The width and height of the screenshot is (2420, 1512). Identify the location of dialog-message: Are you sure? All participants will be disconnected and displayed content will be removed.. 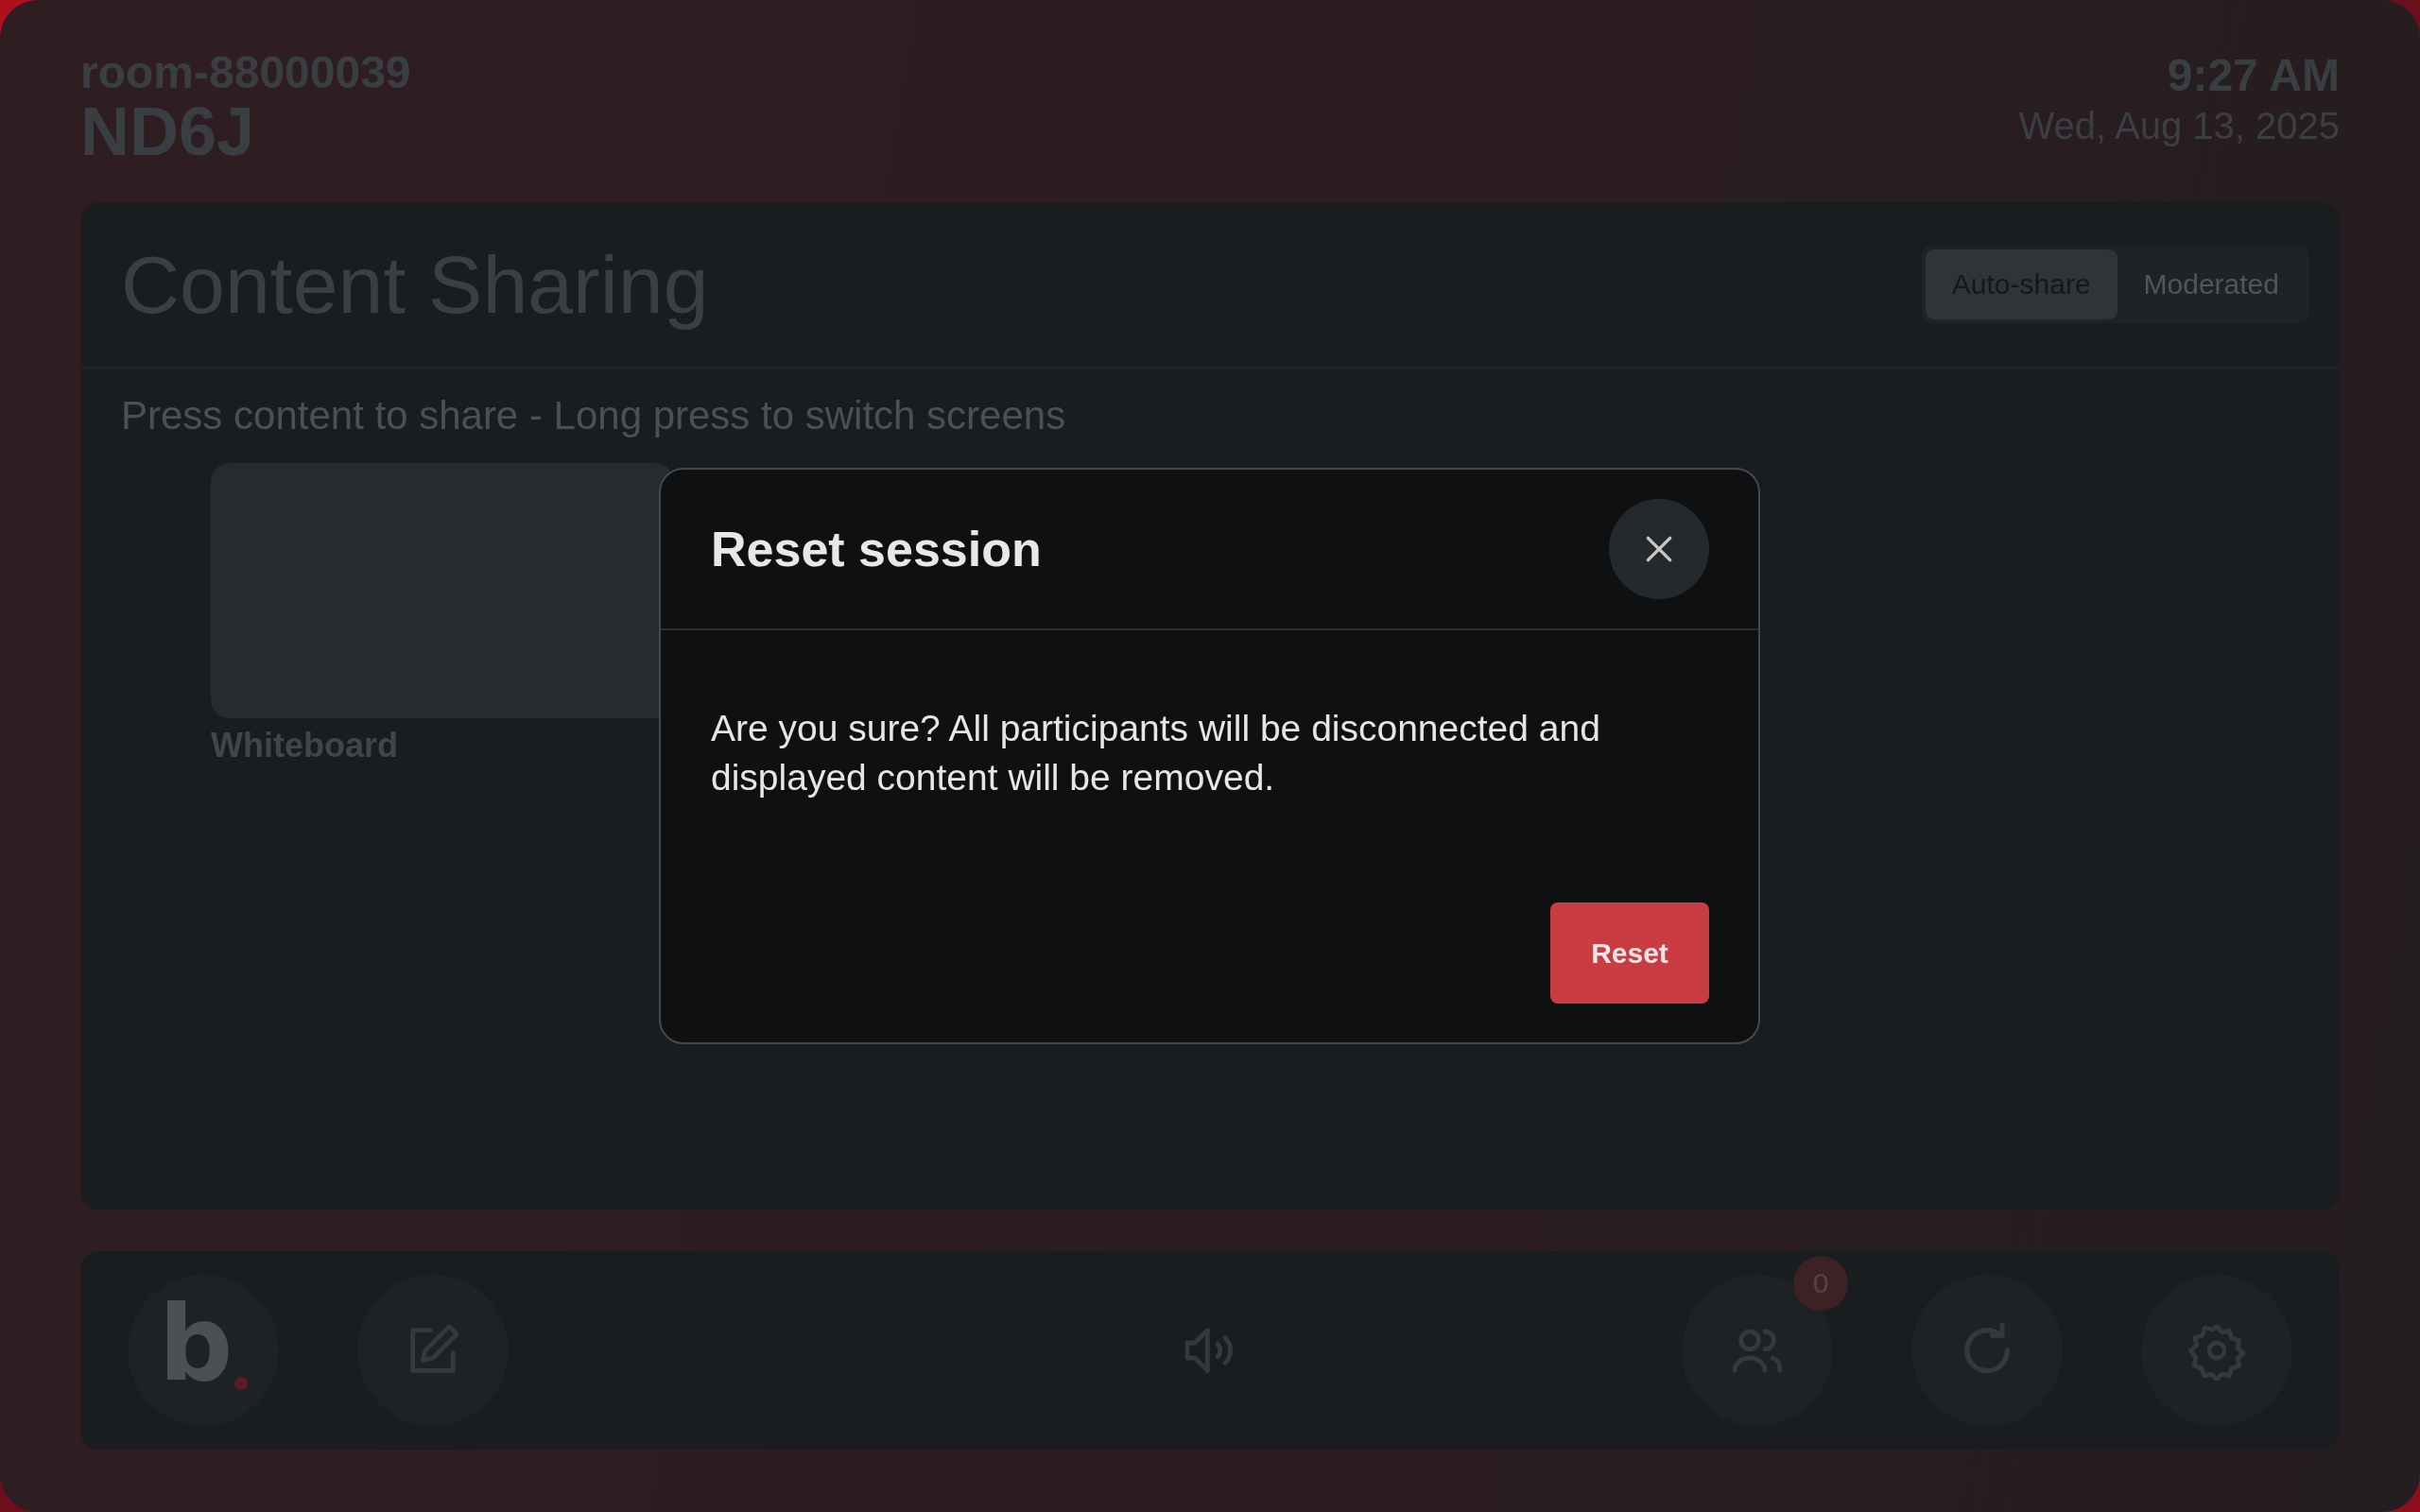
(1156, 753).